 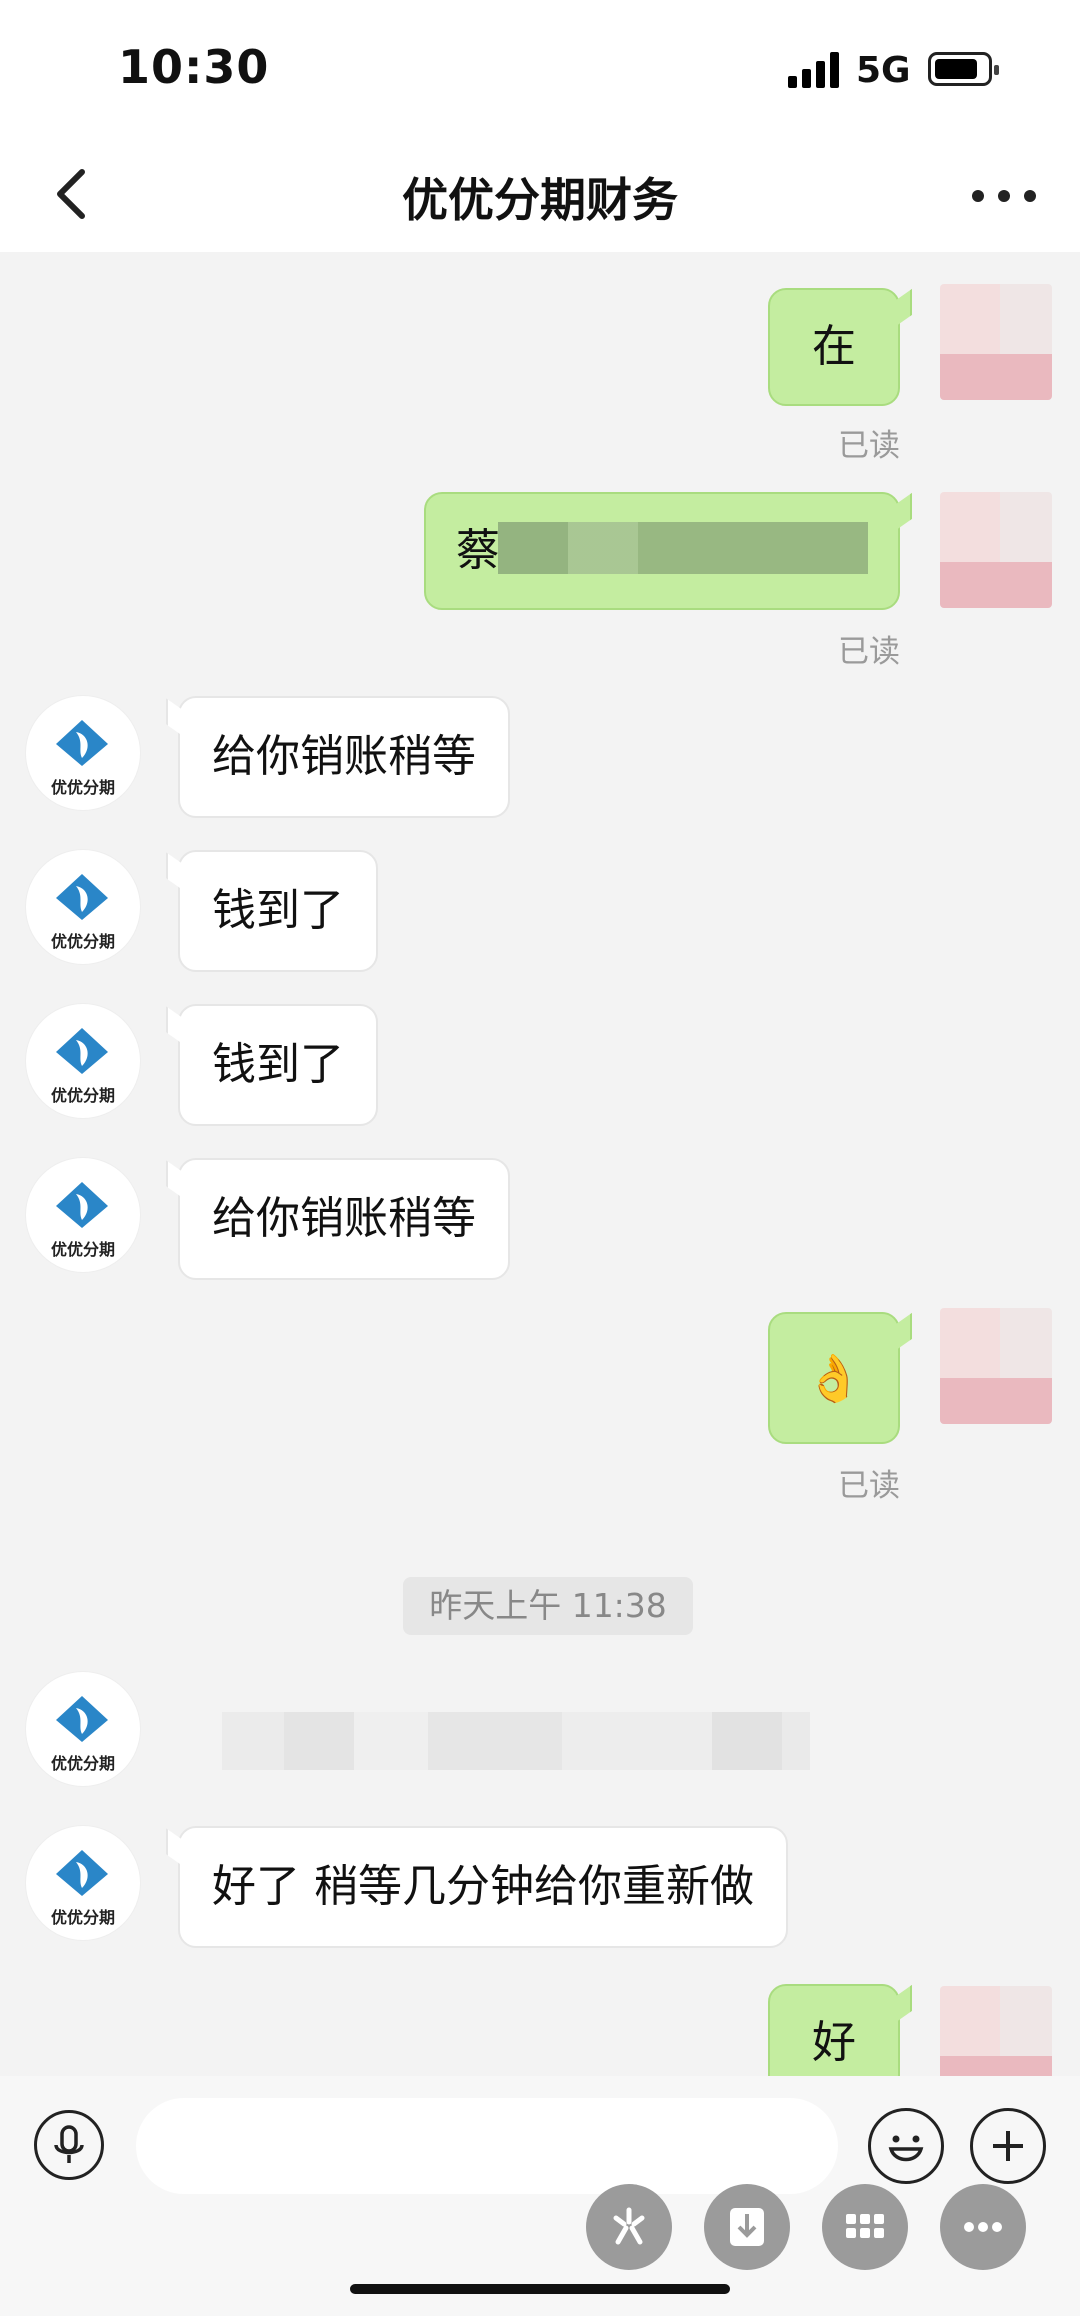 I want to click on more-tool-button, so click(x=983, y=2227).